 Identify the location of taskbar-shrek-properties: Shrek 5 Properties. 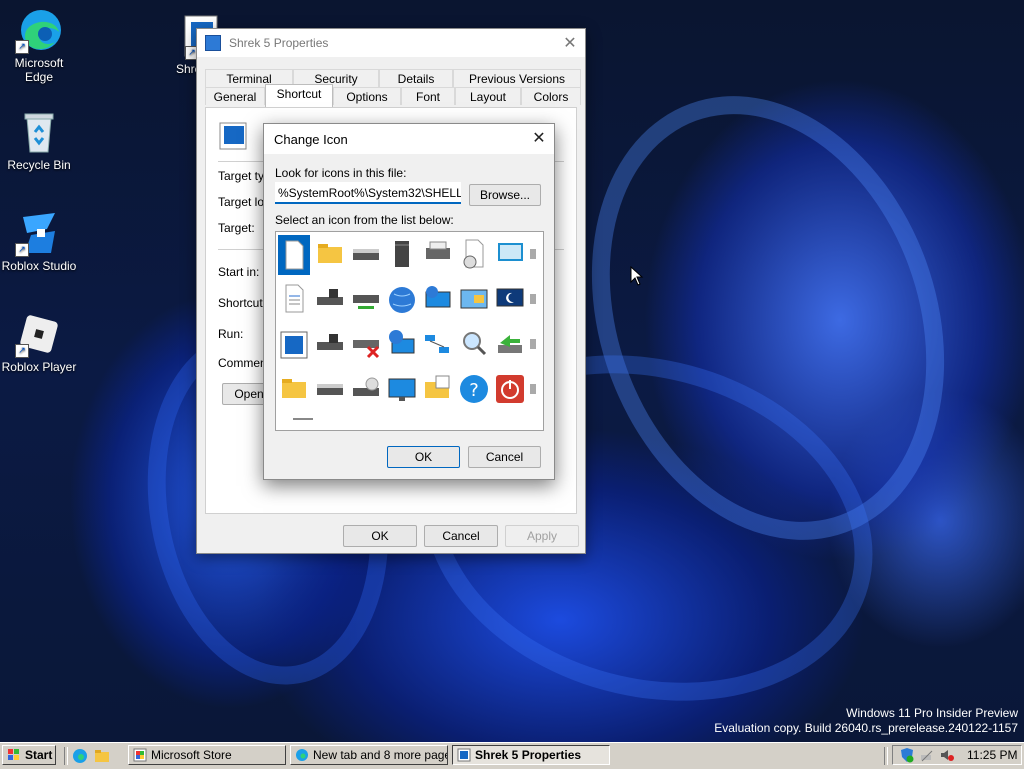
(531, 755).